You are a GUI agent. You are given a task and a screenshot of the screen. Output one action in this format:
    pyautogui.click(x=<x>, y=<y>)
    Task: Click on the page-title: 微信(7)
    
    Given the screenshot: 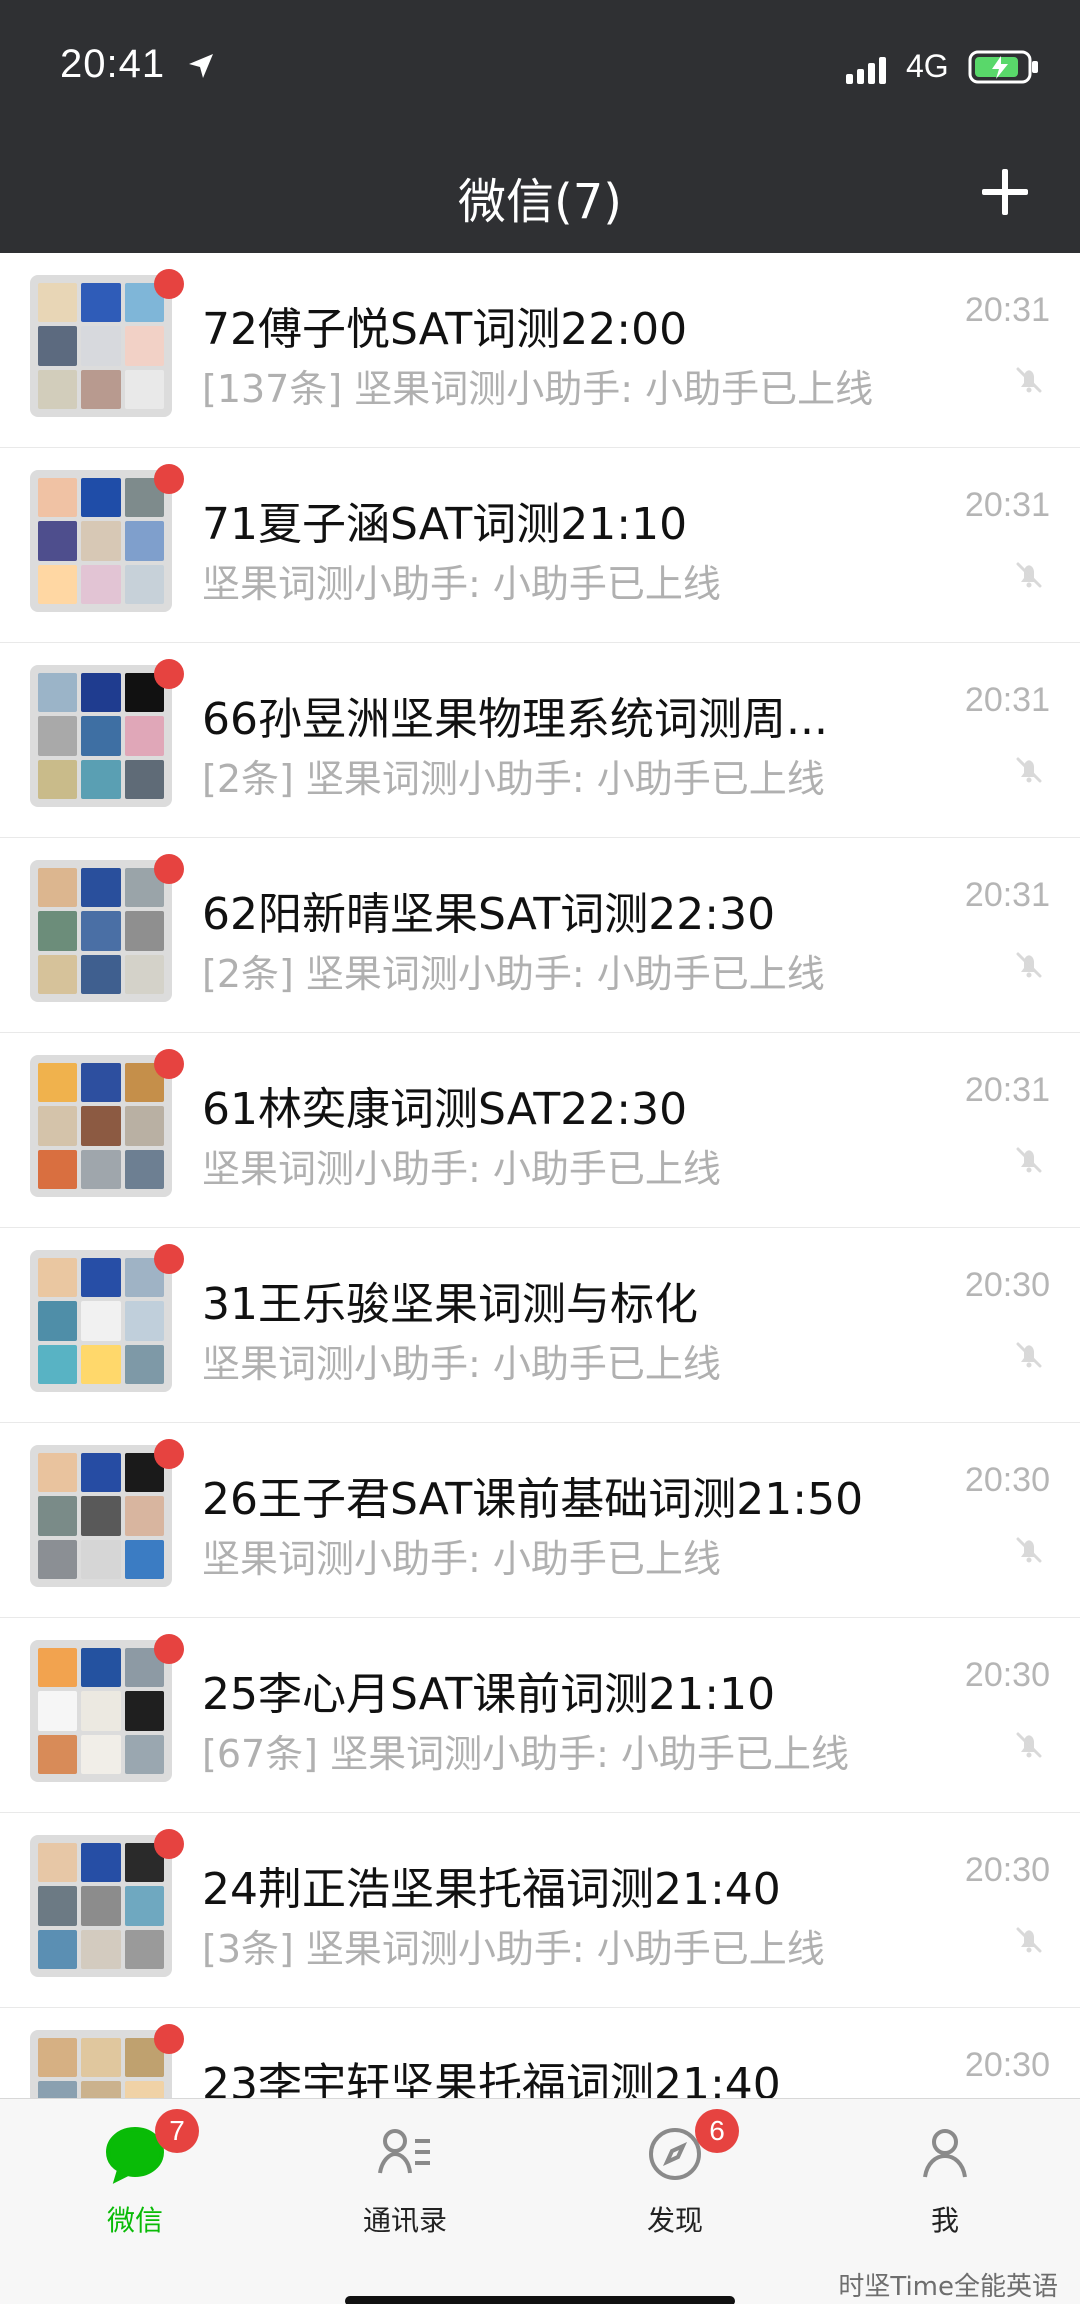 What is the action you would take?
    pyautogui.click(x=540, y=202)
    